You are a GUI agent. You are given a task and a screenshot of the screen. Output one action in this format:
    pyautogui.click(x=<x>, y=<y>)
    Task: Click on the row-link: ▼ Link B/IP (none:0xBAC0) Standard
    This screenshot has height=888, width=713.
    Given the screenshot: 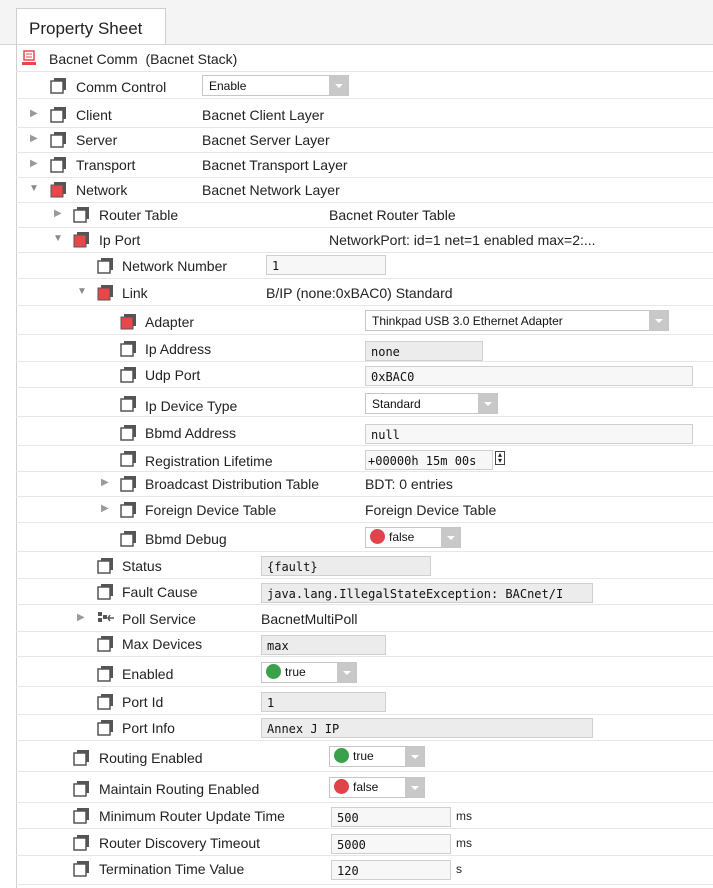 What is the action you would take?
    pyautogui.click(x=364, y=293)
    